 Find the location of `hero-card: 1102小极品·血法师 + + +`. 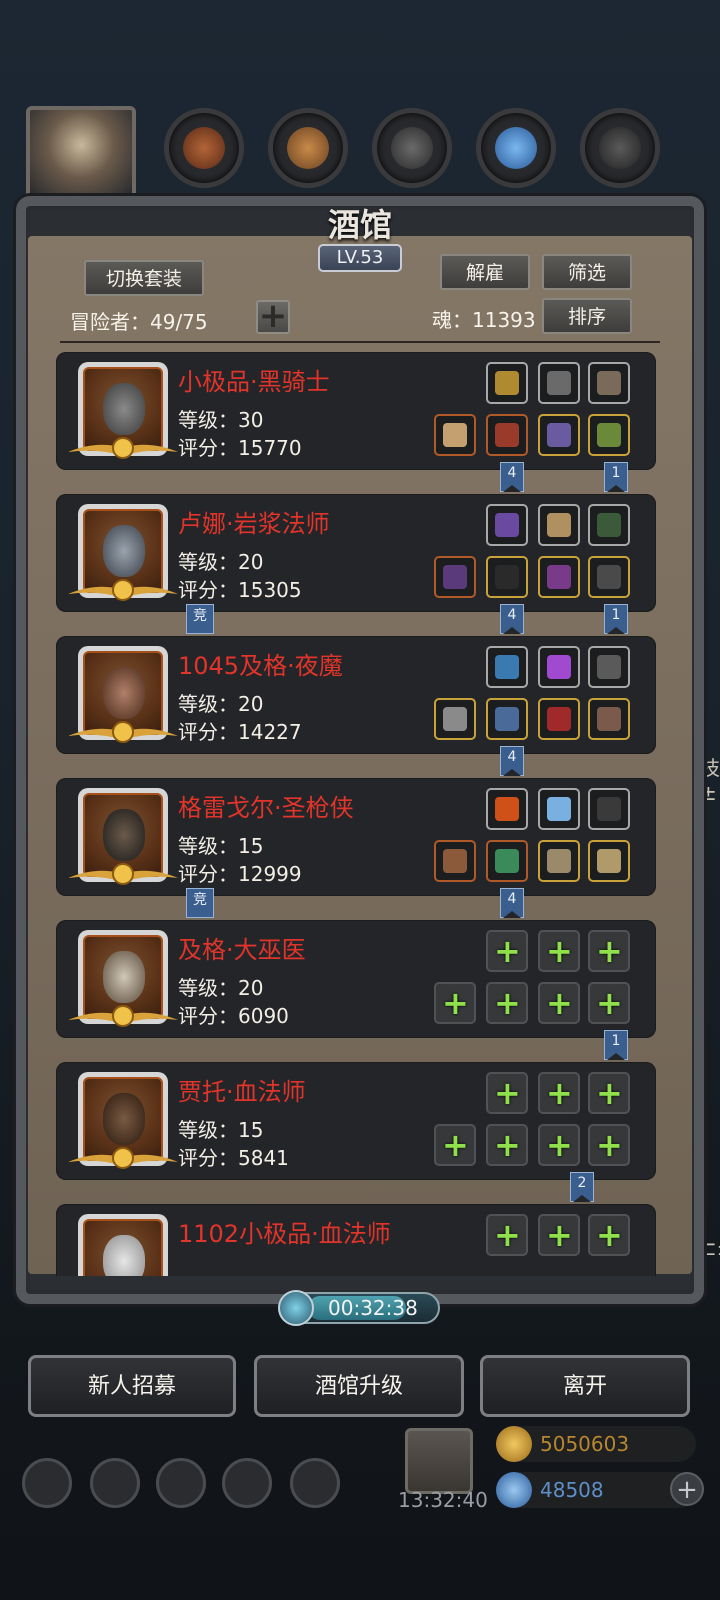

hero-card: 1102小极品·血法师 + + + is located at coordinates (356, 1240).